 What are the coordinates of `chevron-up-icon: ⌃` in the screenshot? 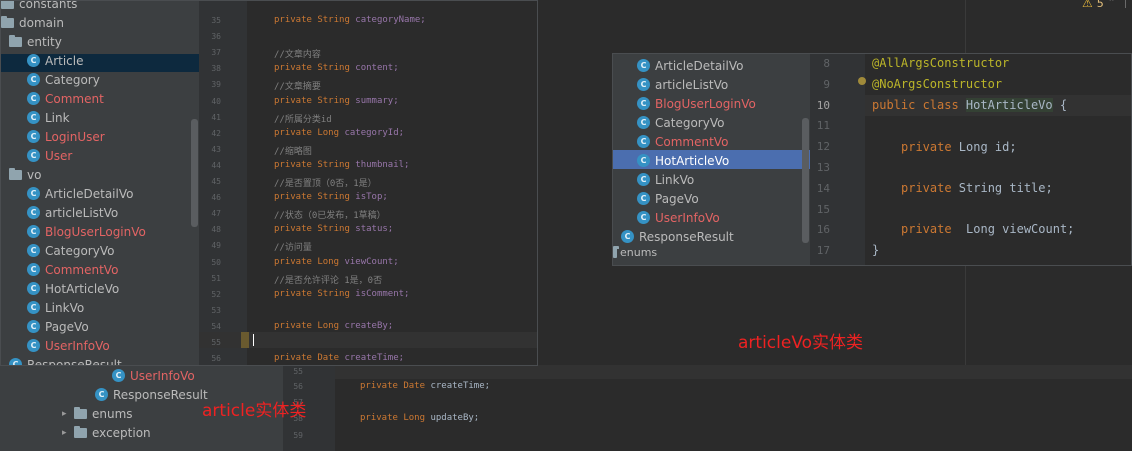 It's located at (1112, 4).